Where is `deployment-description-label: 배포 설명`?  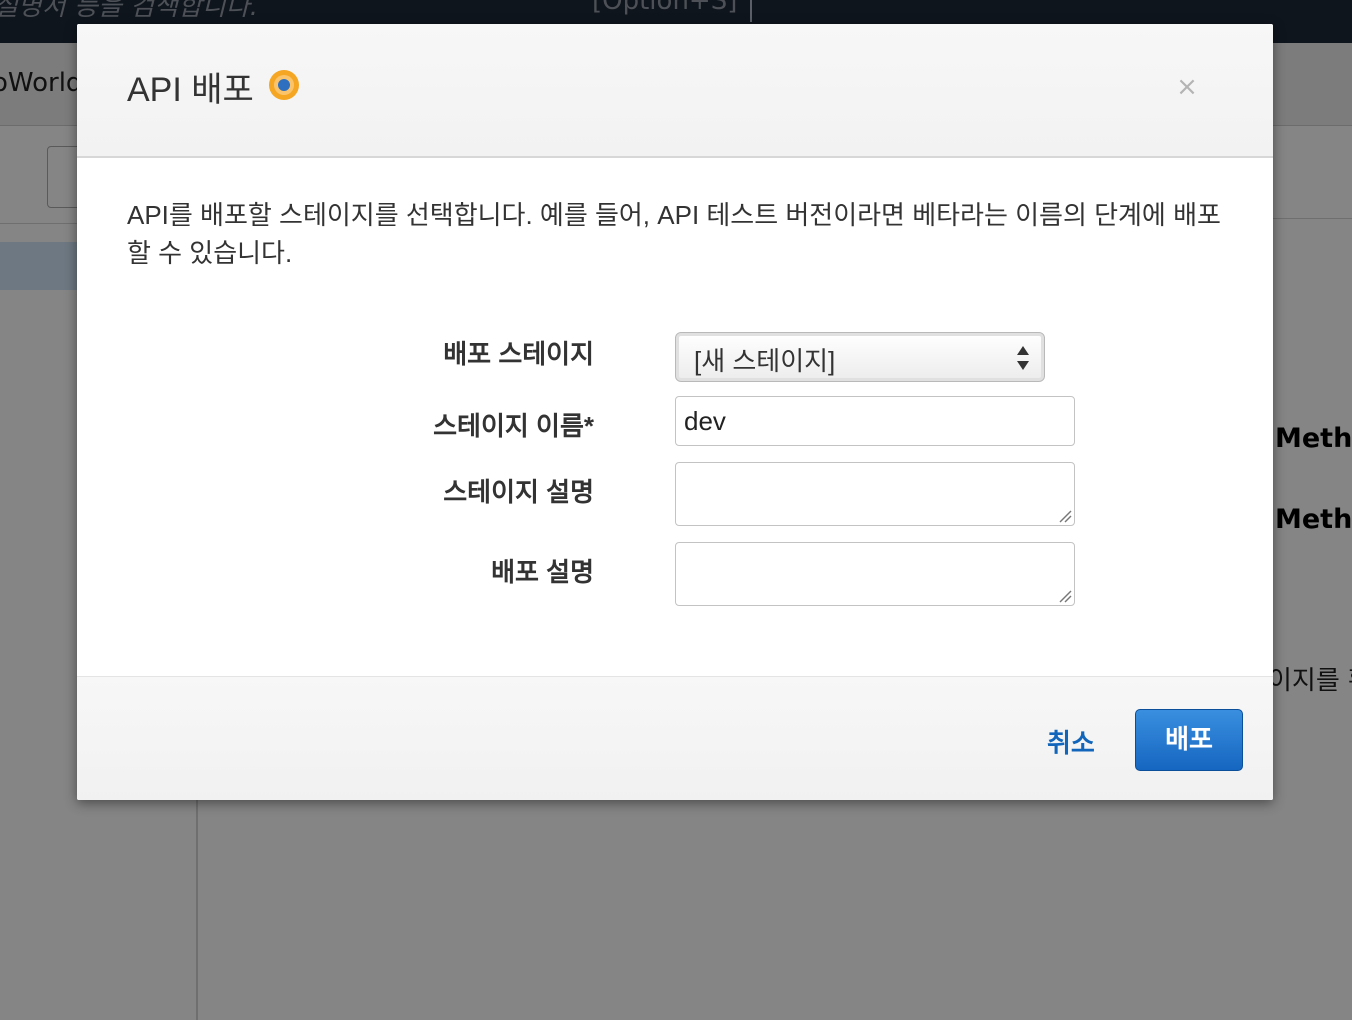
deployment-description-label: 배포 설명 is located at coordinates (542, 572).